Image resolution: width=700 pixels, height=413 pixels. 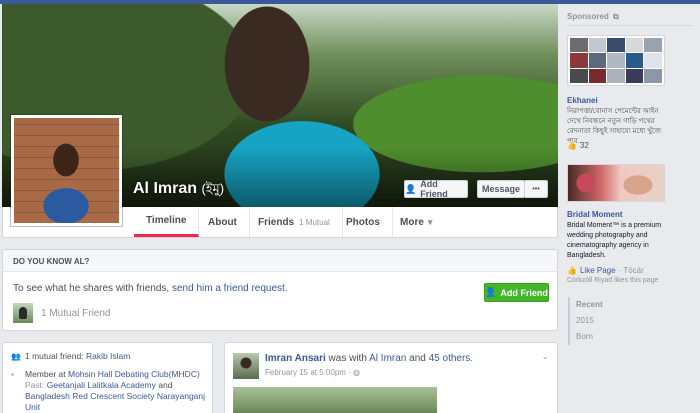 I want to click on ad-ekhanei-image, so click(x=616, y=60).